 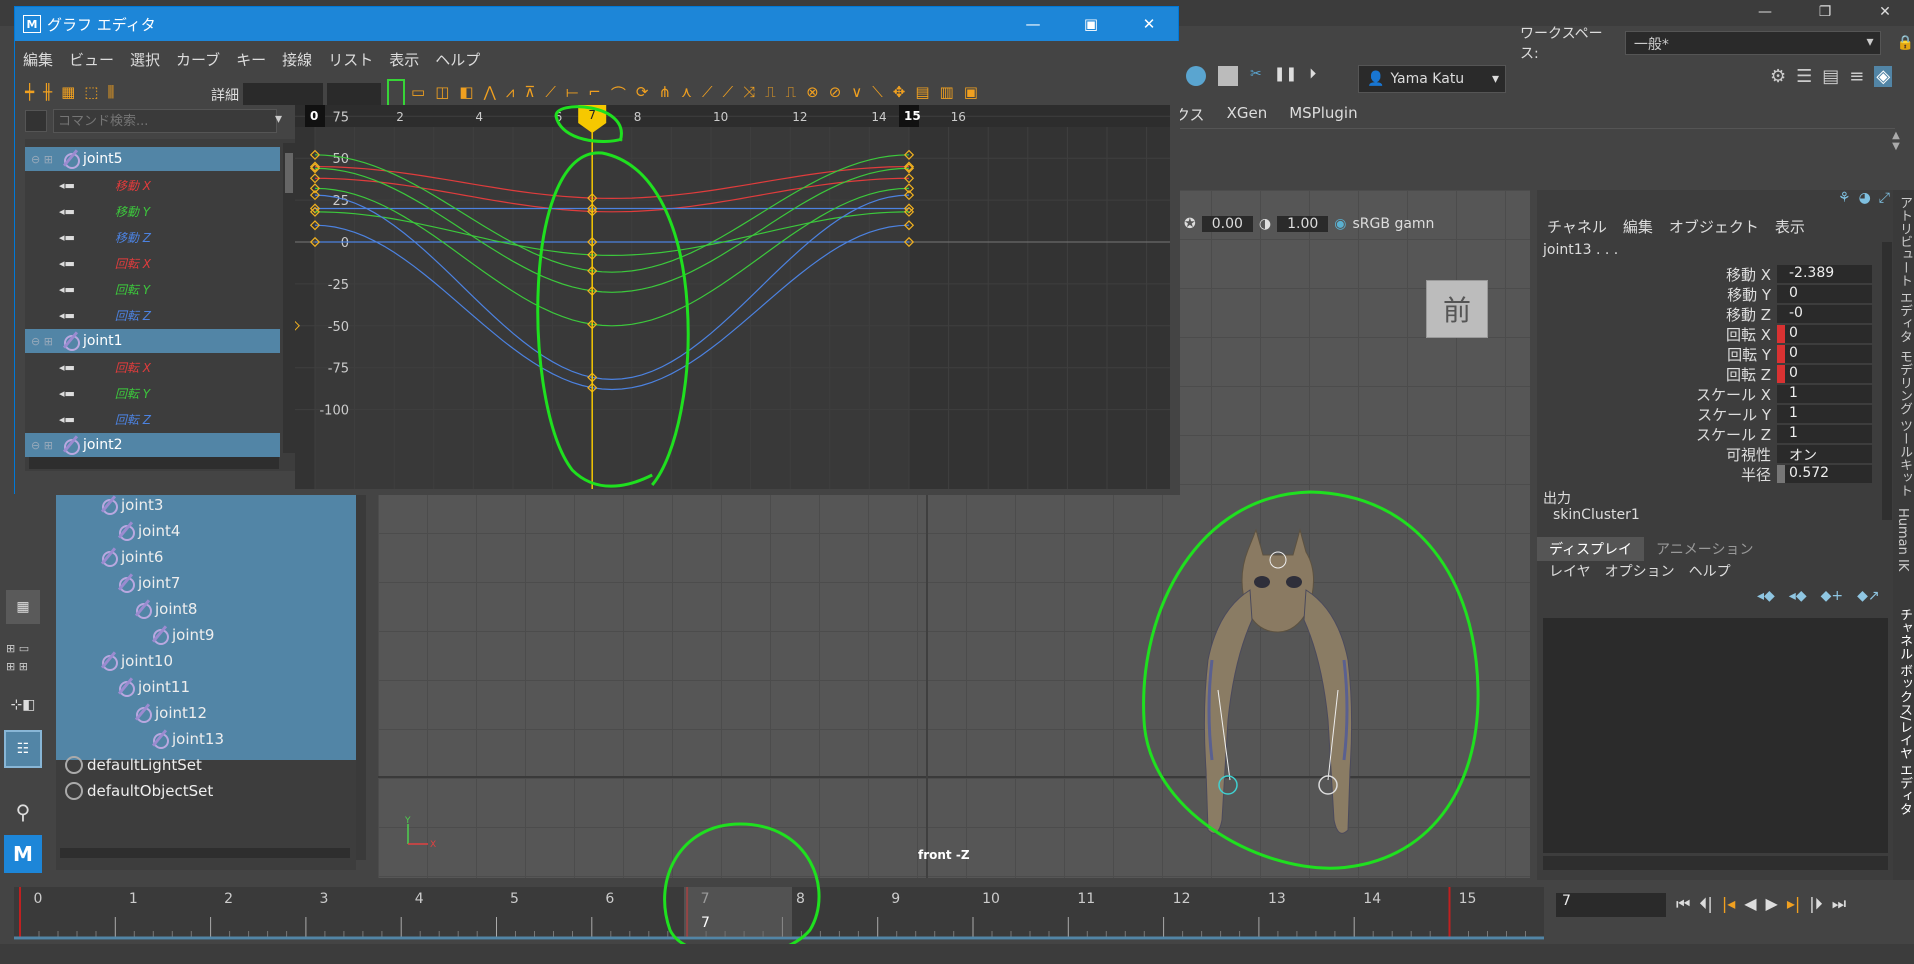 I want to click on ge-joint-row: ⊖ ⊞ joint5, so click(x=152, y=159).